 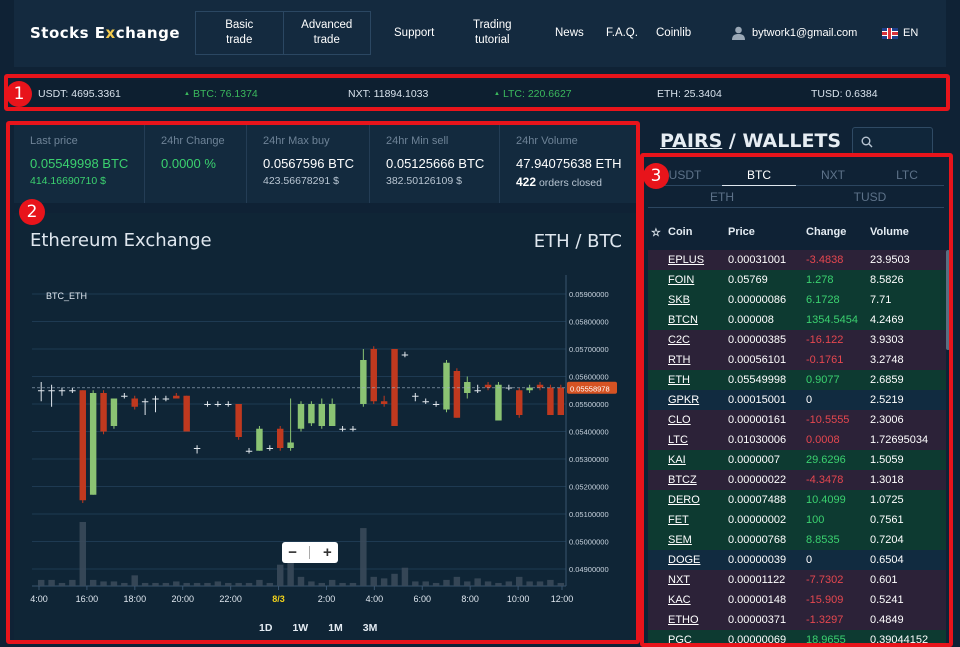 I want to click on table-row: DERO 0.00007488 10.4099 1.0725, so click(x=797, y=500).